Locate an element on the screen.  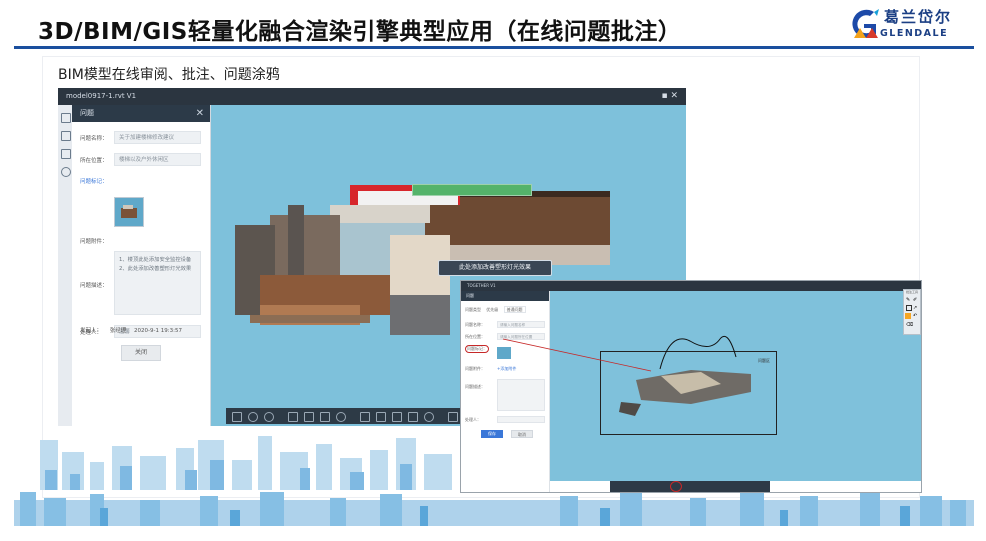
save-button: 保存 is located at coordinates (492, 434).